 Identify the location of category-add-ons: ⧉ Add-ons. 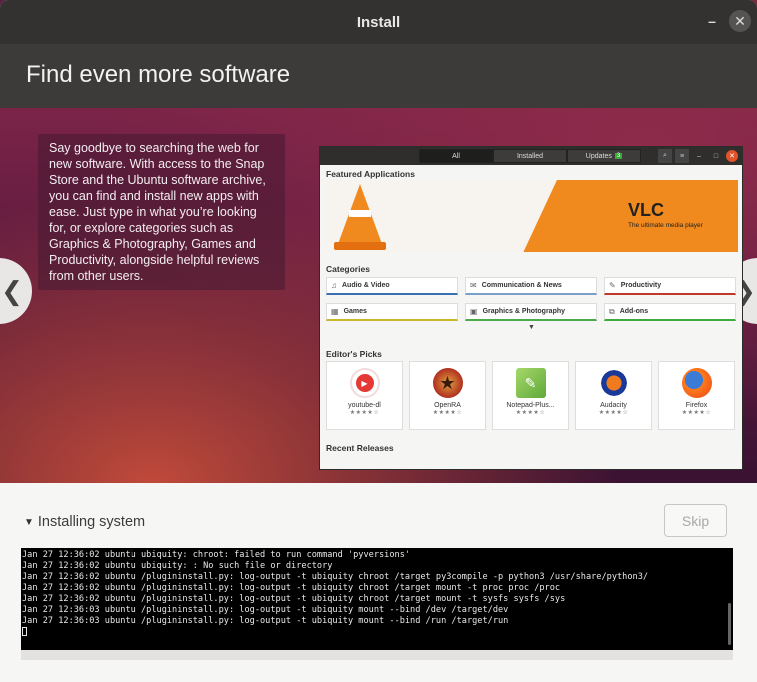
(670, 312).